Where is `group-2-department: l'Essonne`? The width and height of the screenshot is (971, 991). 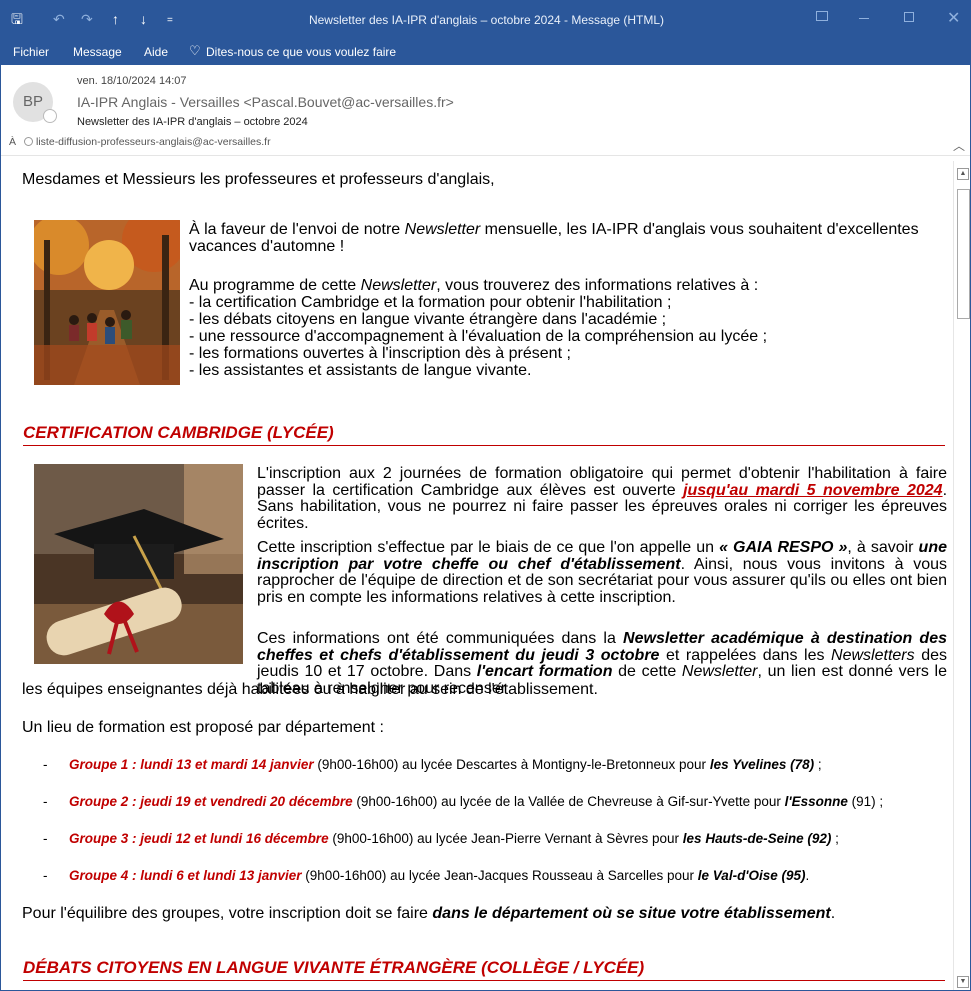 group-2-department: l'Essonne is located at coordinates (816, 801).